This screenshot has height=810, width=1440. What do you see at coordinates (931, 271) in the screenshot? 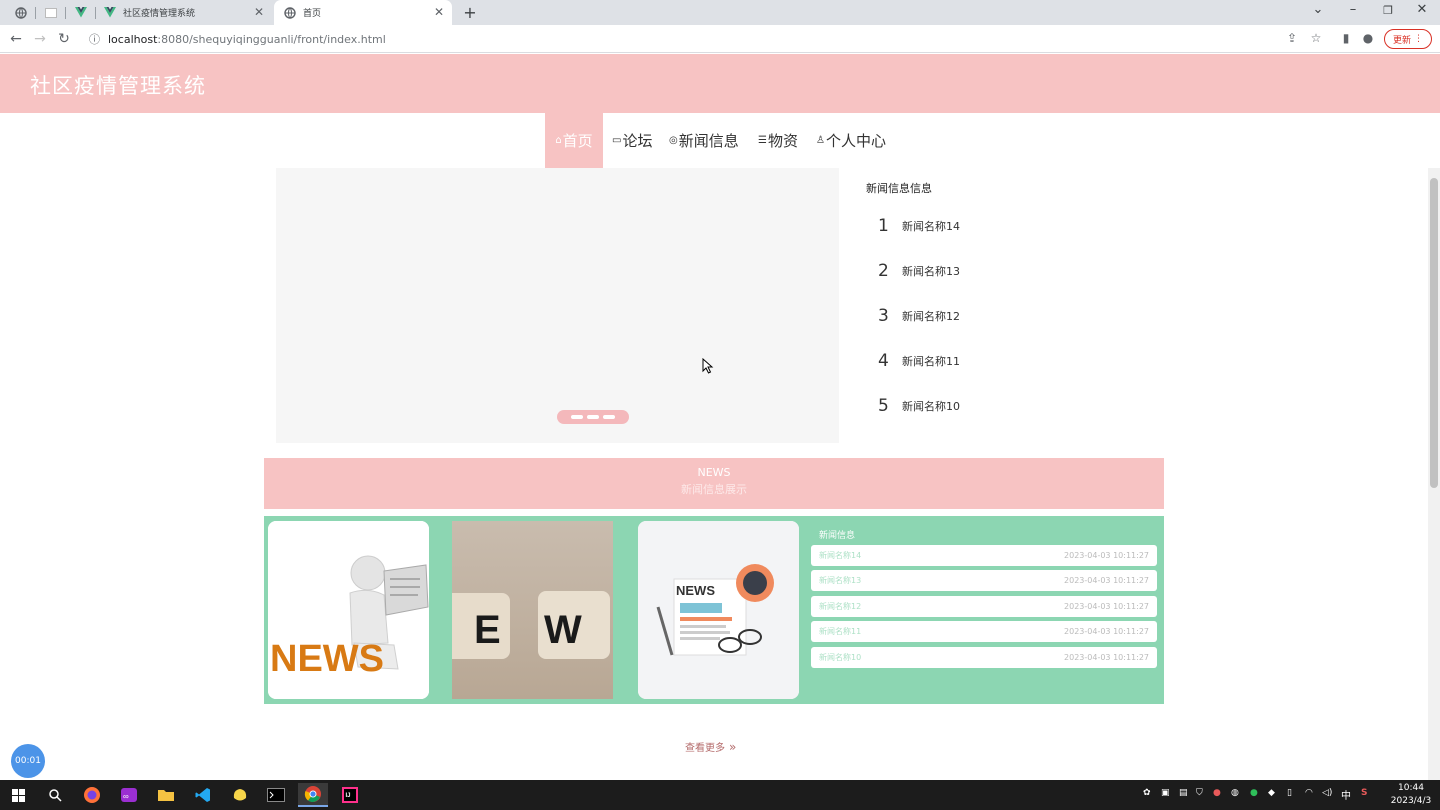
I see `rank-name: 新闻名称13` at bounding box center [931, 271].